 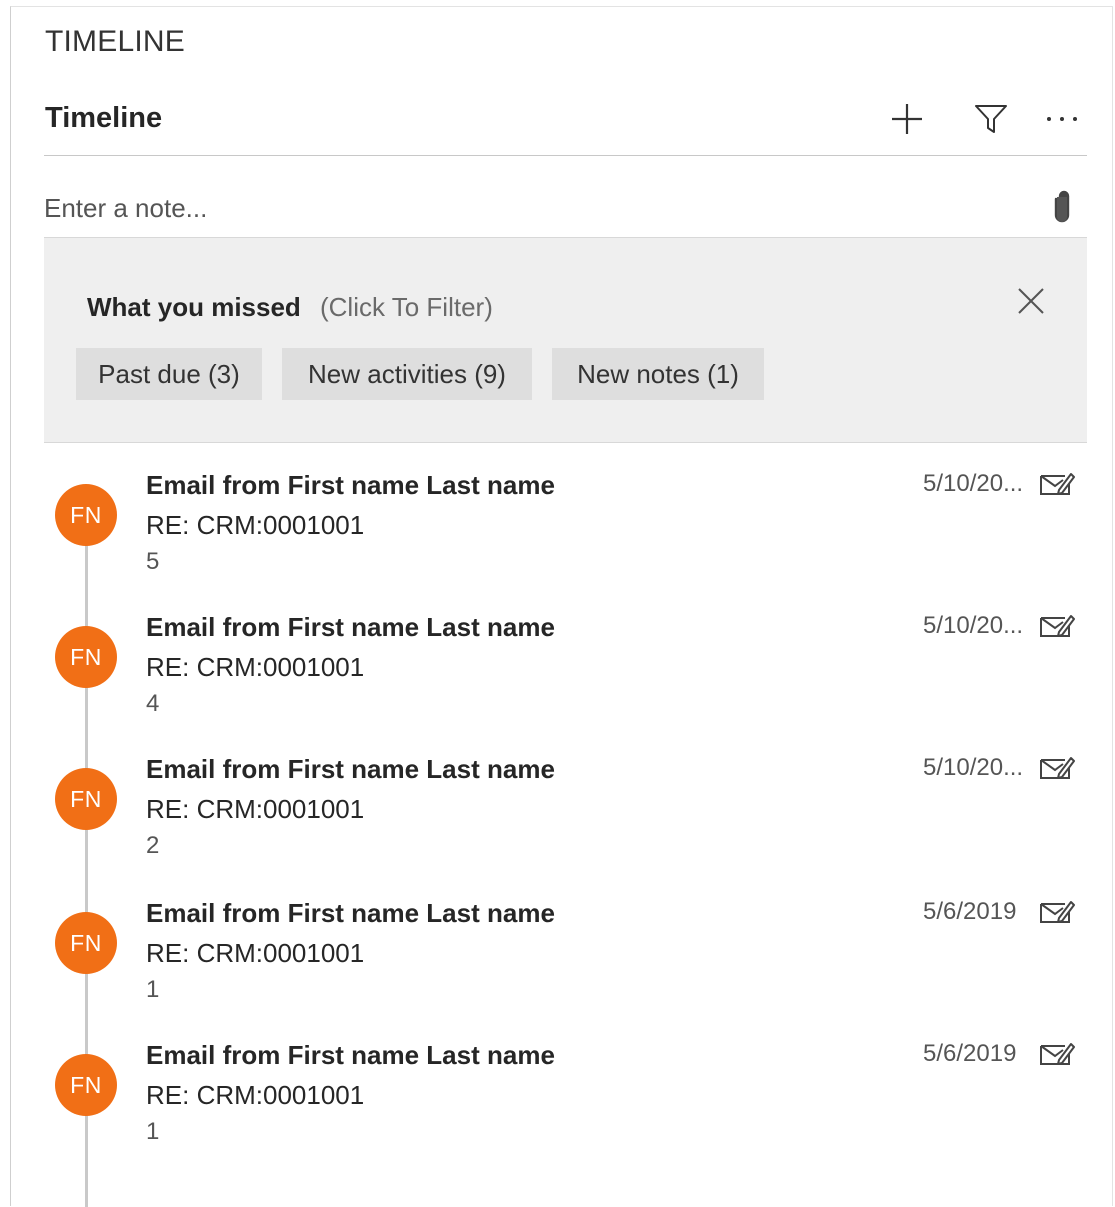 I want to click on timeline-title: Timeline, so click(x=104, y=118).